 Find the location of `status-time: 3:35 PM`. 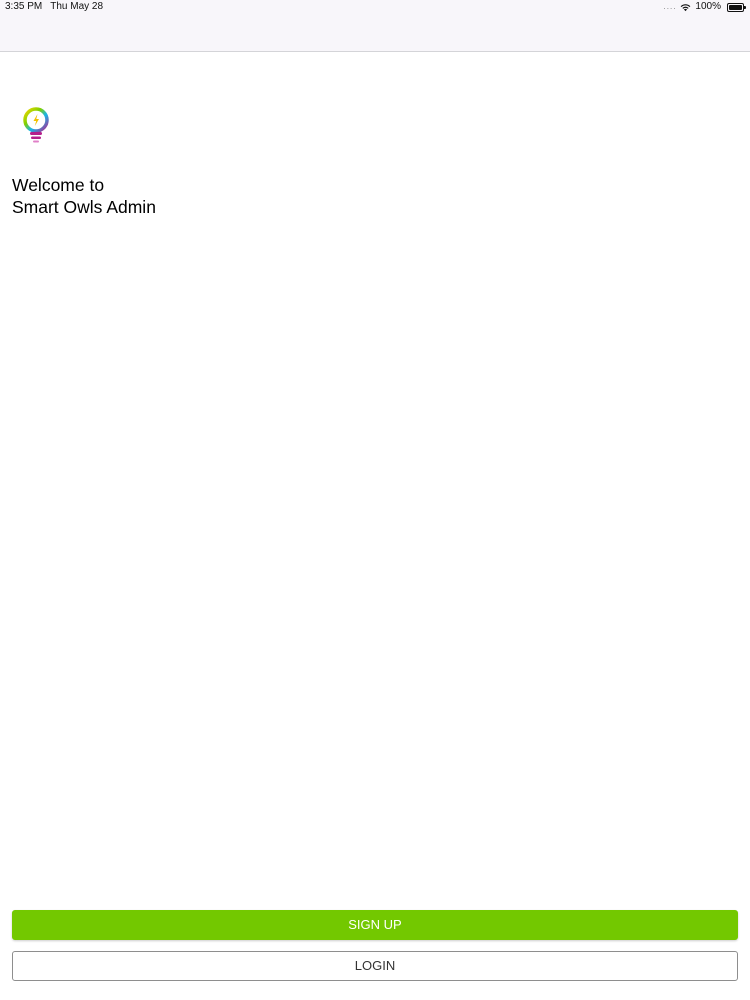

status-time: 3:35 PM is located at coordinates (24, 6).